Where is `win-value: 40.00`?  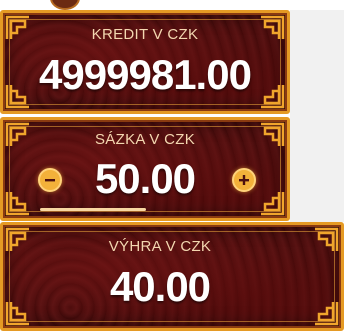 win-value: 40.00 is located at coordinates (160, 286).